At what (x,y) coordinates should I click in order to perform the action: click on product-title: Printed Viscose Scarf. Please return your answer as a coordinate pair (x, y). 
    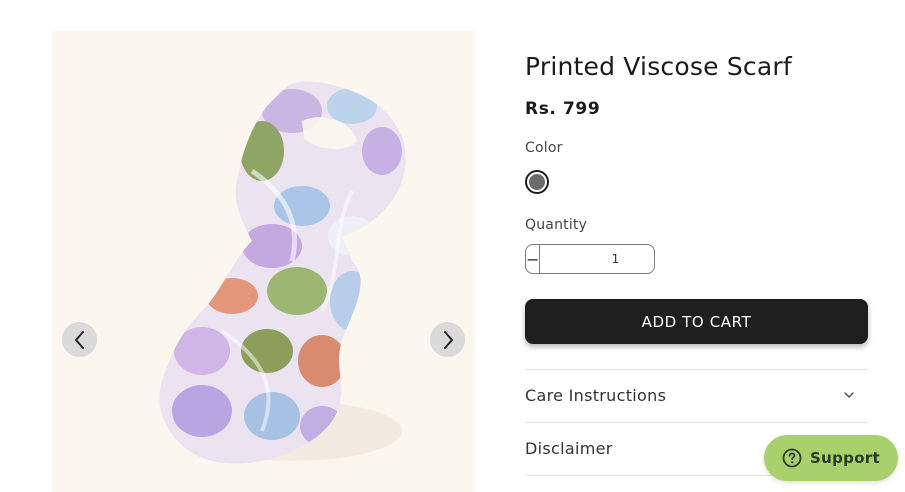
    Looking at the image, I should click on (658, 66).